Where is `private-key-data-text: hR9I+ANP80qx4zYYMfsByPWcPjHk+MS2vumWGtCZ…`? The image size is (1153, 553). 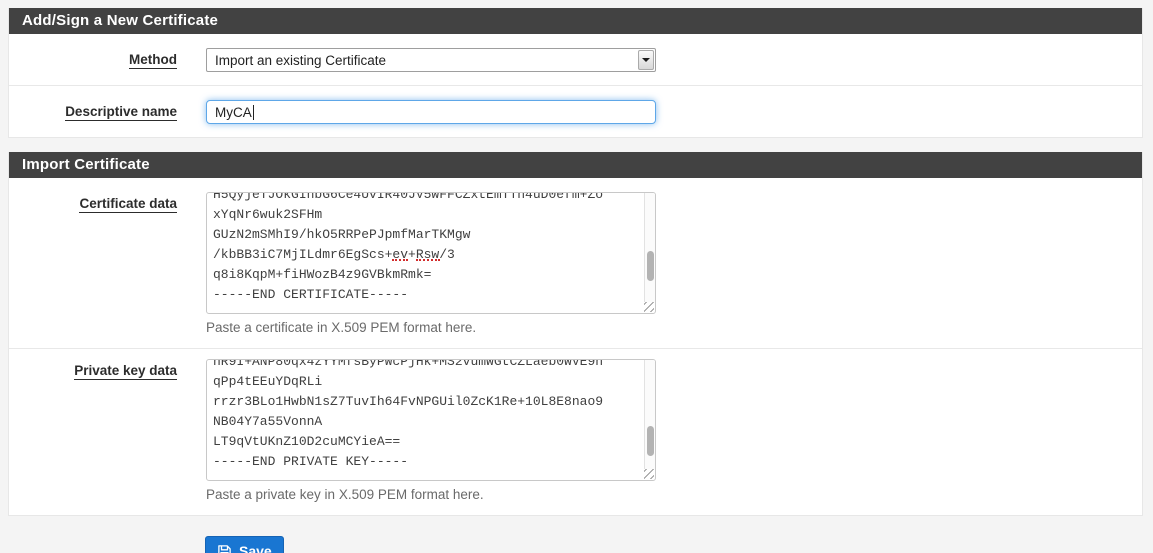
private-key-data-text: hR9I+ANP80qx4zYYMfsByPWcPjHk+MS2vumWGtCZ… is located at coordinates (408, 414).